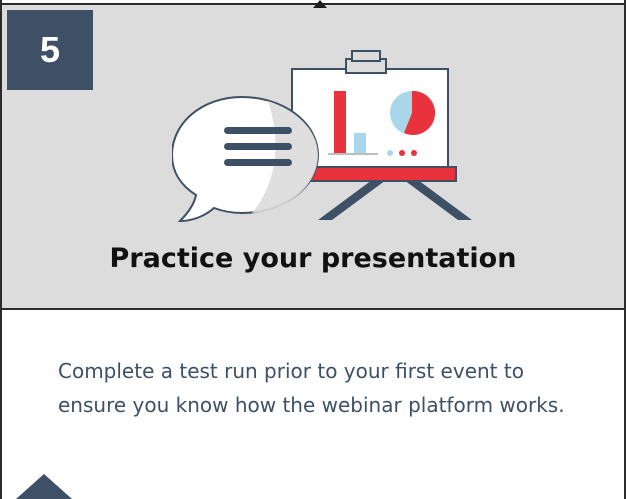 Image resolution: width=626 pixels, height=499 pixels. I want to click on step-number-badge: 5, so click(50, 50).